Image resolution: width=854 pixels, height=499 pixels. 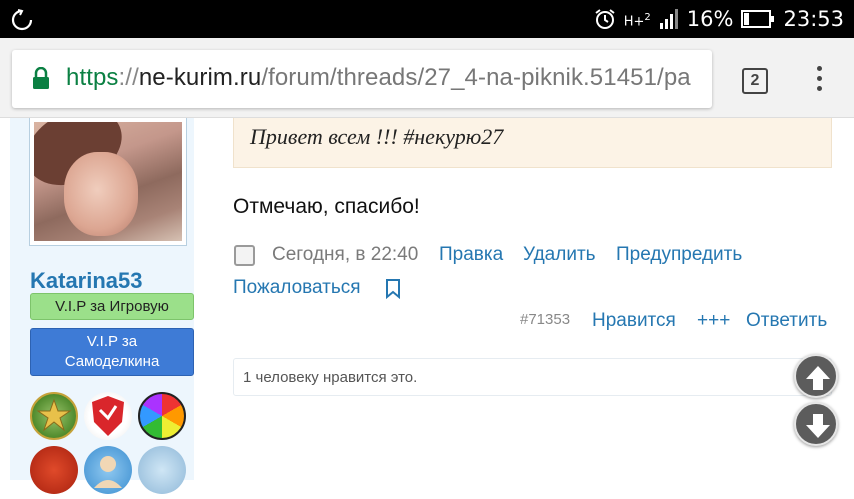 I want to click on scroll-up-button, so click(x=816, y=376).